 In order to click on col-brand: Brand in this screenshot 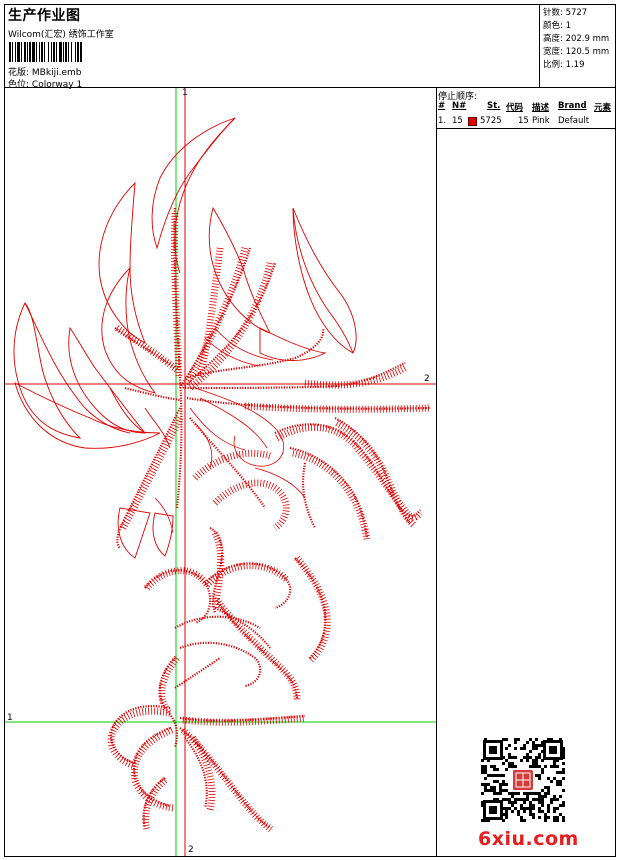, I will do `click(572, 106)`.